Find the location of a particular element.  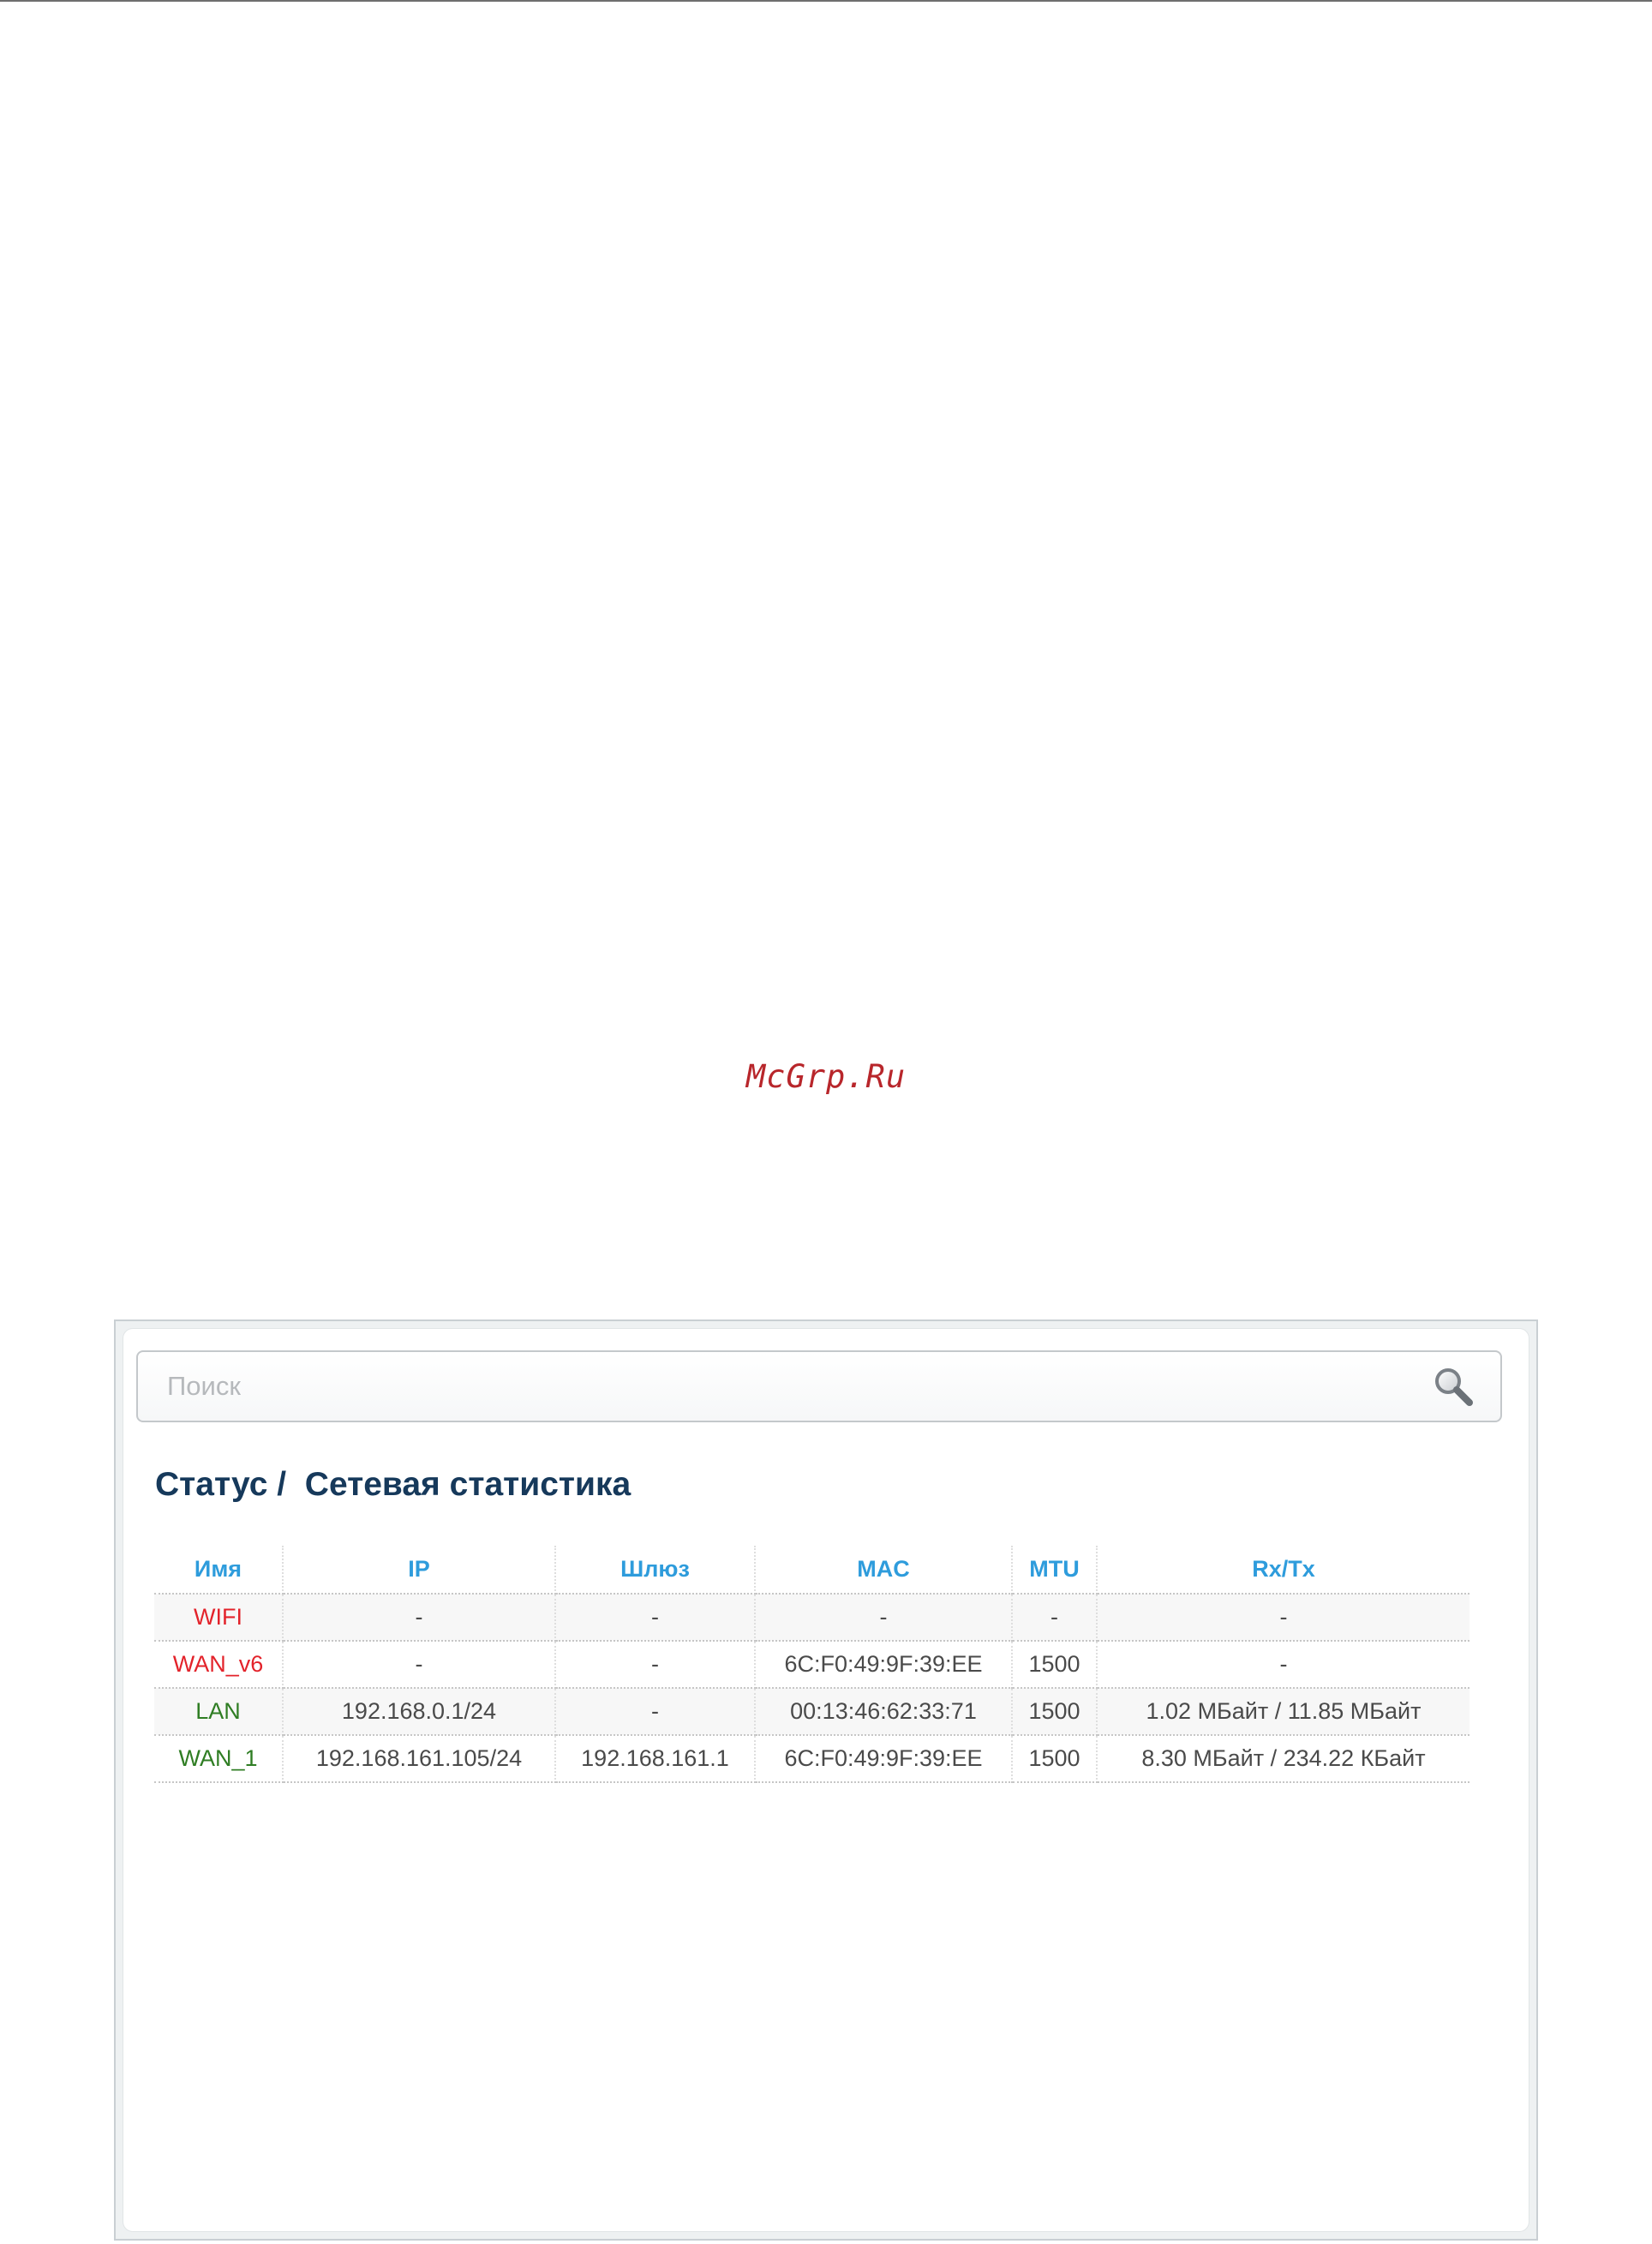

network-stats-table: Имя IP Шлюз MAC MTU Rx/Tx WIFI - - - - - is located at coordinates (811, 1664).